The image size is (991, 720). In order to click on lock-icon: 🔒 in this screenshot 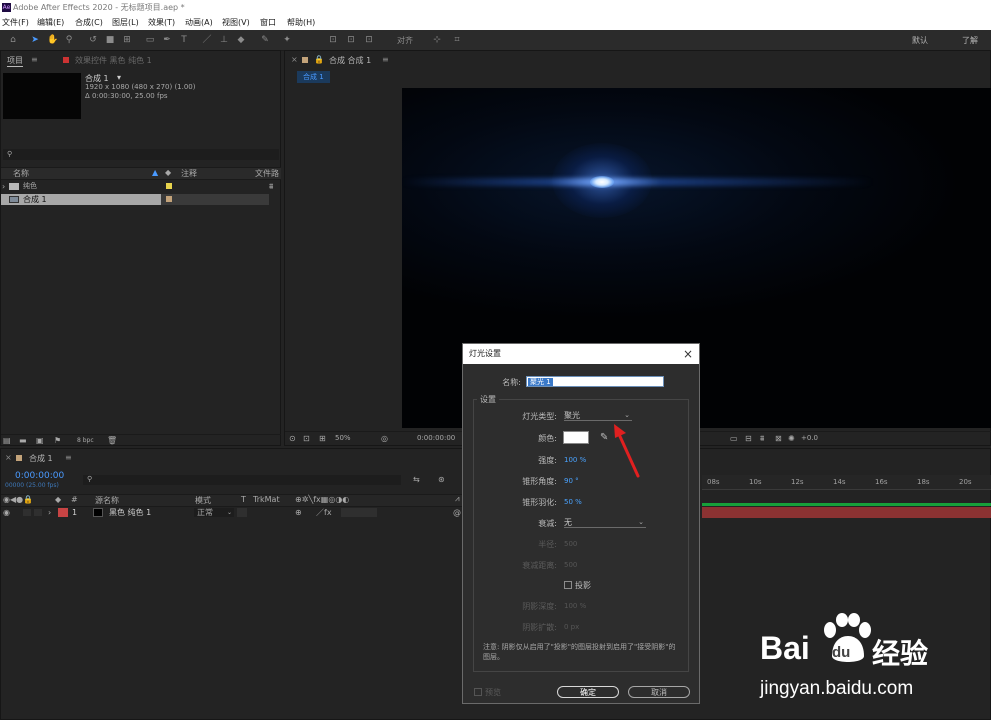, I will do `click(319, 59)`.